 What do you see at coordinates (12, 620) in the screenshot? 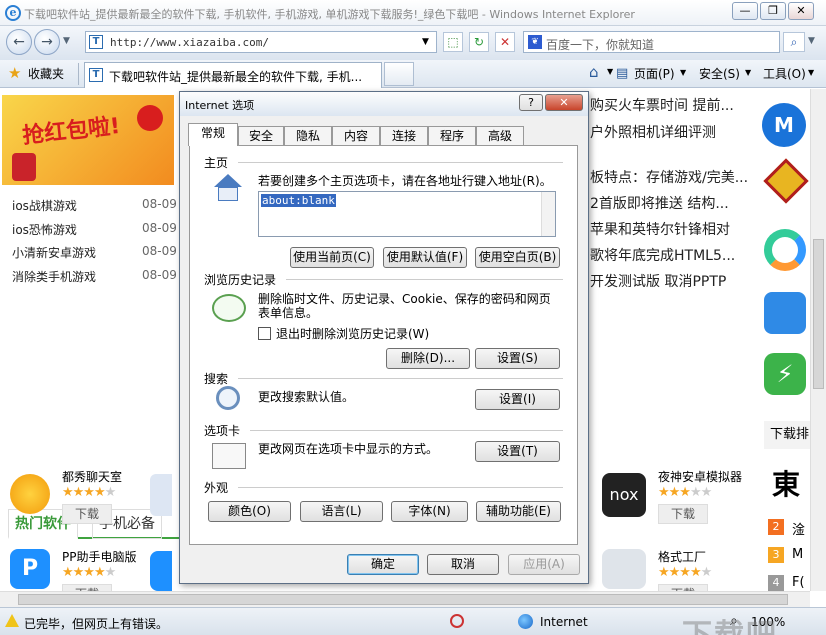
I see `warning-icon` at bounding box center [12, 620].